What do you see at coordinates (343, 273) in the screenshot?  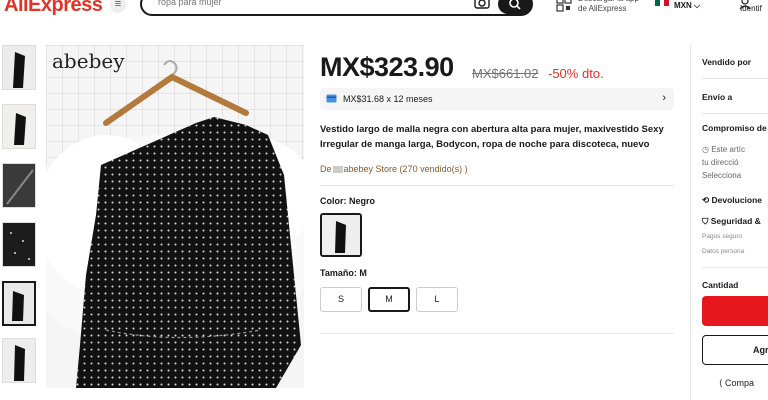 I see `size-label: Tamaño: M` at bounding box center [343, 273].